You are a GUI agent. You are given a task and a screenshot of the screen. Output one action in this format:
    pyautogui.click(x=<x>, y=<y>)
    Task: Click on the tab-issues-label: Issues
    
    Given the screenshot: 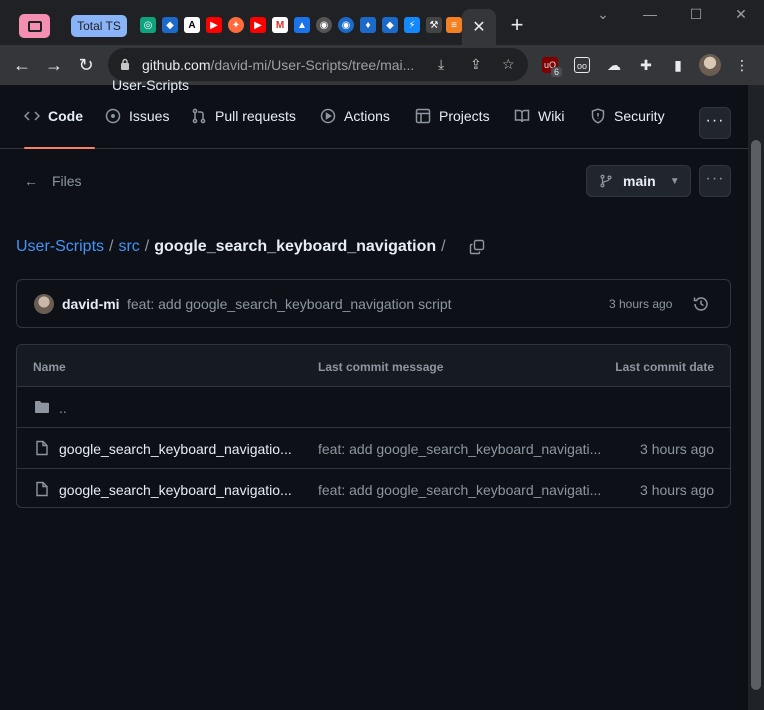 What is the action you would take?
    pyautogui.click(x=149, y=116)
    